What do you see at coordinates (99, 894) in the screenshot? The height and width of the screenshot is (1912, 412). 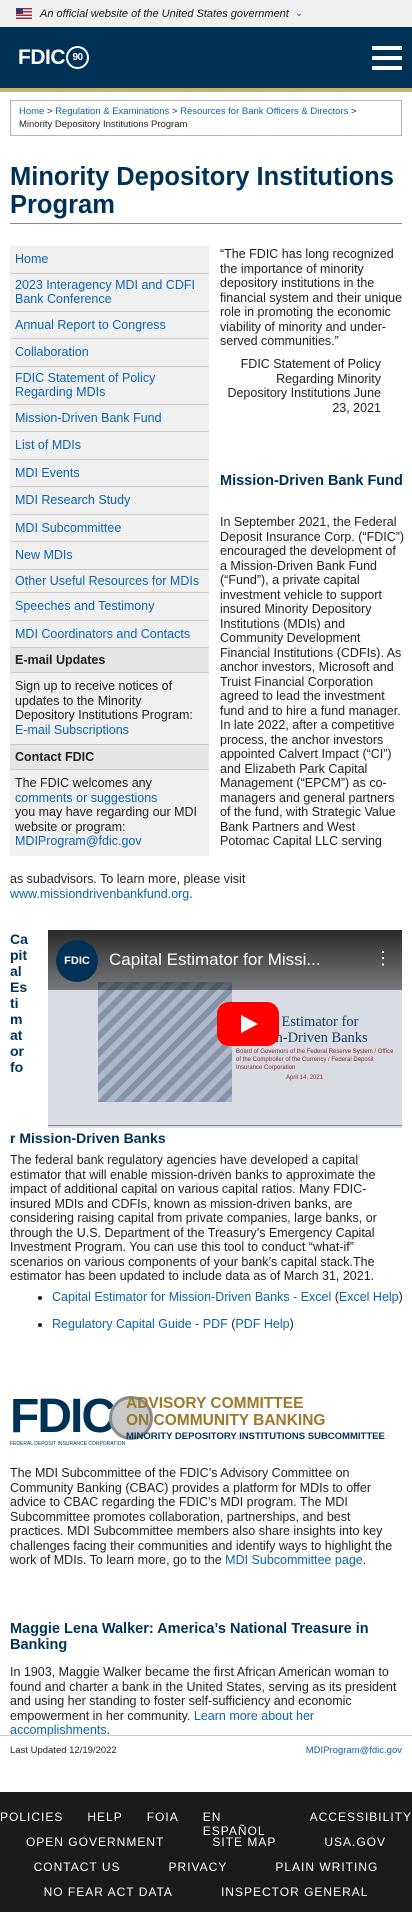 I see `mission-fund-link: www.missiondrivenbankfund.org` at bounding box center [99, 894].